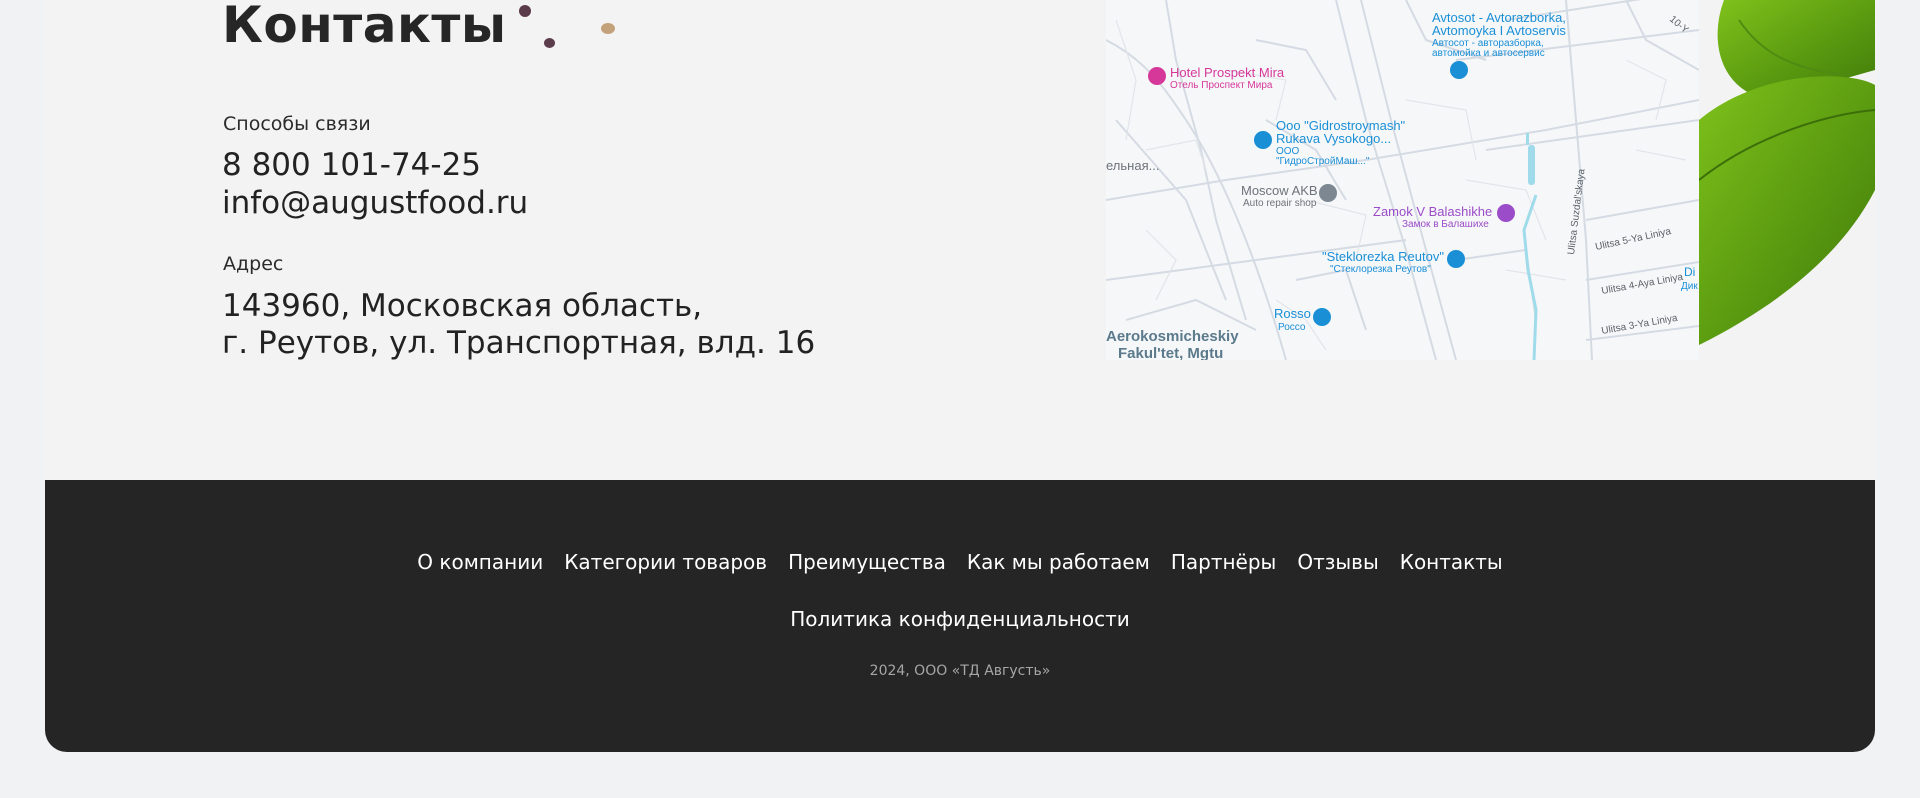 This screenshot has height=798, width=1920. I want to click on repair-pin-icon, so click(1328, 193).